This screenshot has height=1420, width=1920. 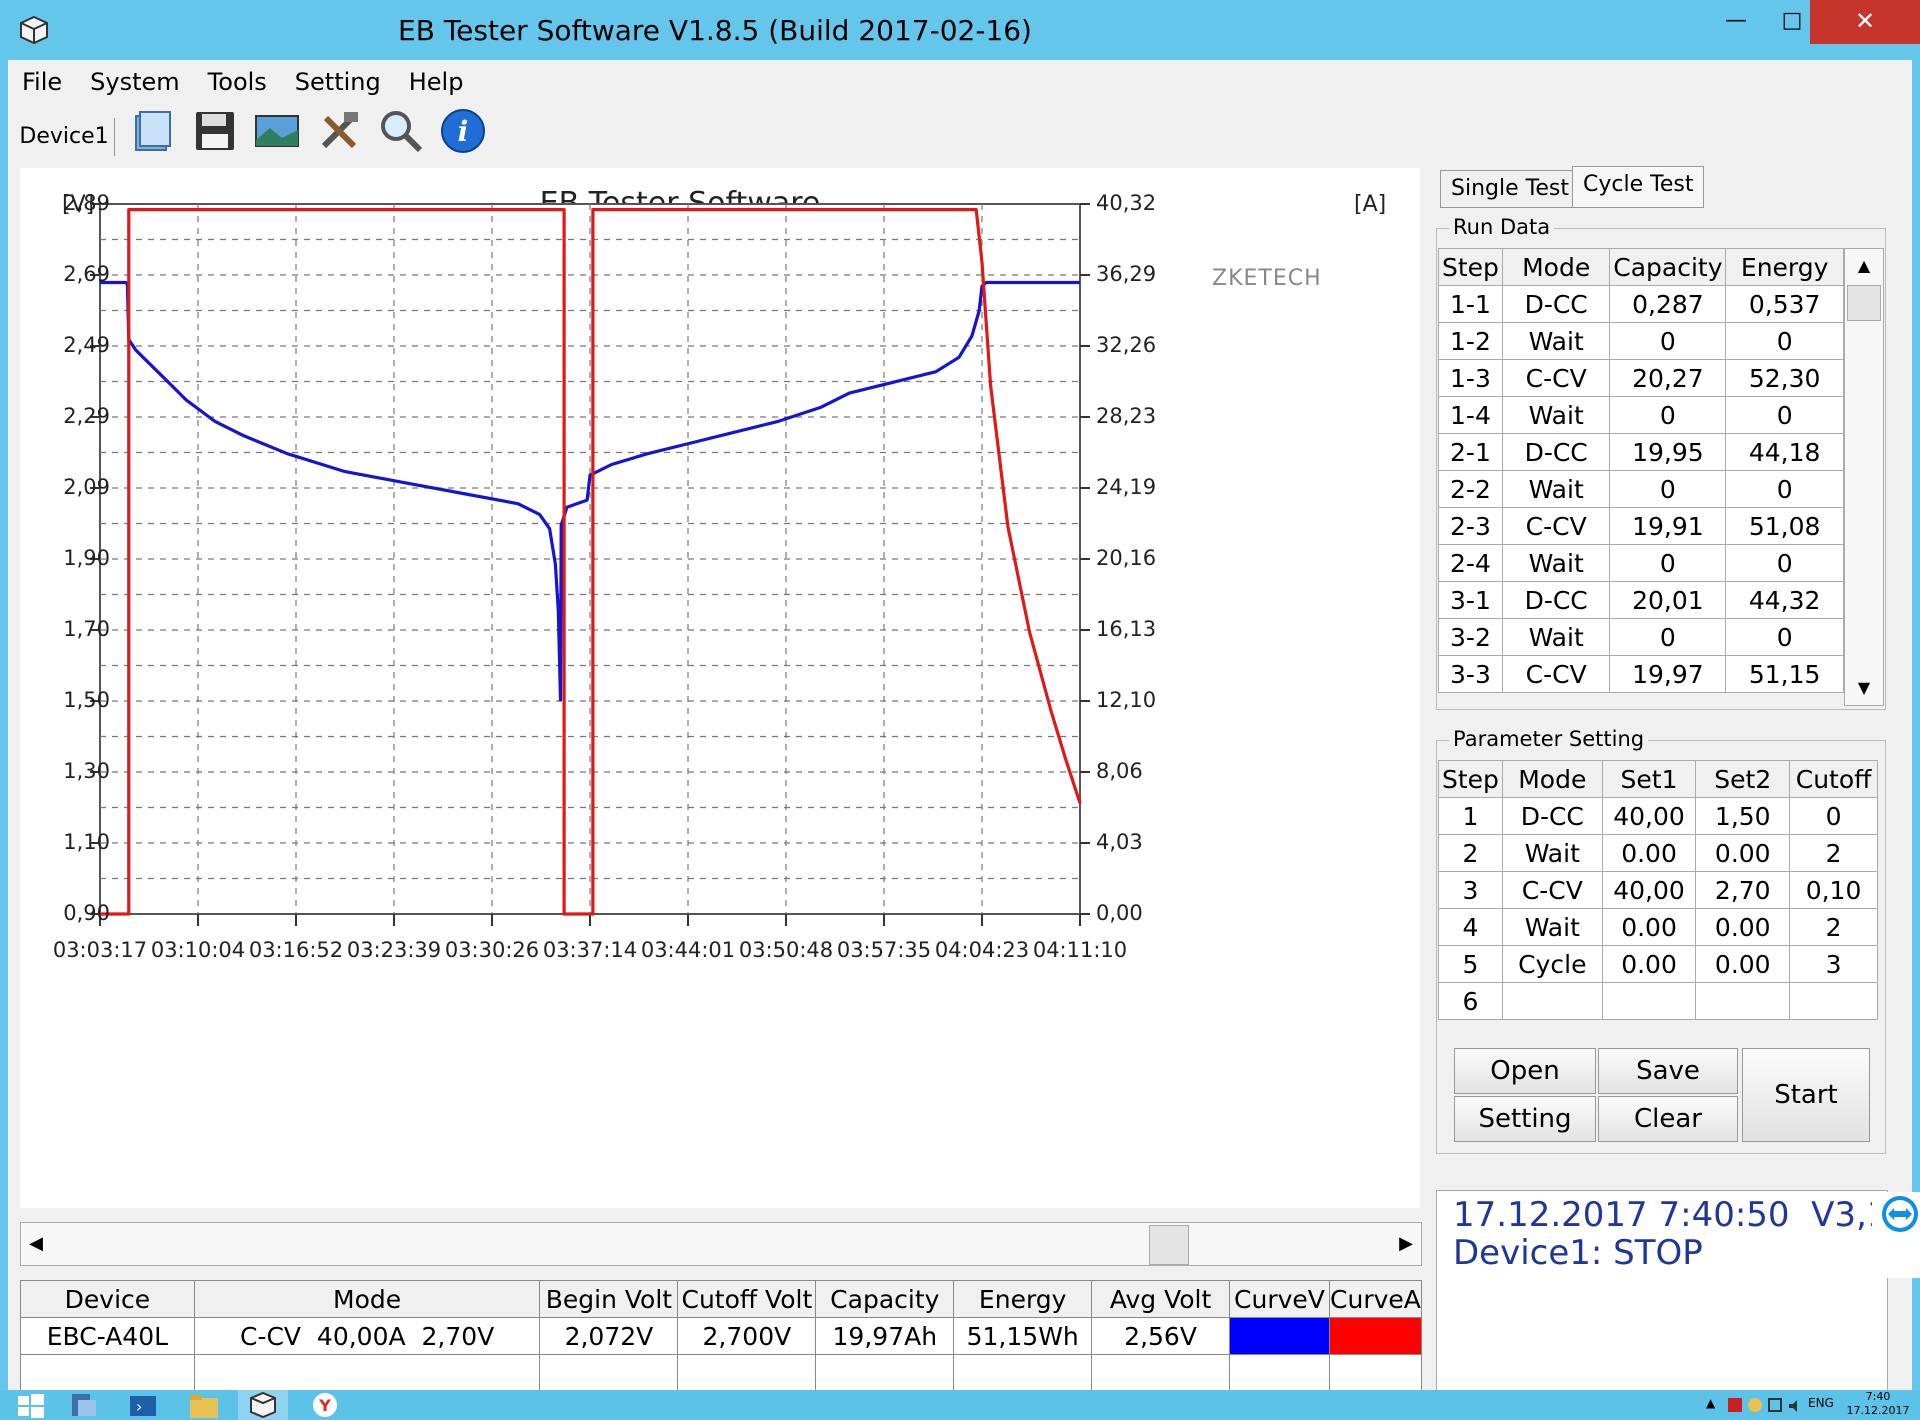 What do you see at coordinates (1375, 1336) in the screenshot?
I see `curve-a-color-swatch` at bounding box center [1375, 1336].